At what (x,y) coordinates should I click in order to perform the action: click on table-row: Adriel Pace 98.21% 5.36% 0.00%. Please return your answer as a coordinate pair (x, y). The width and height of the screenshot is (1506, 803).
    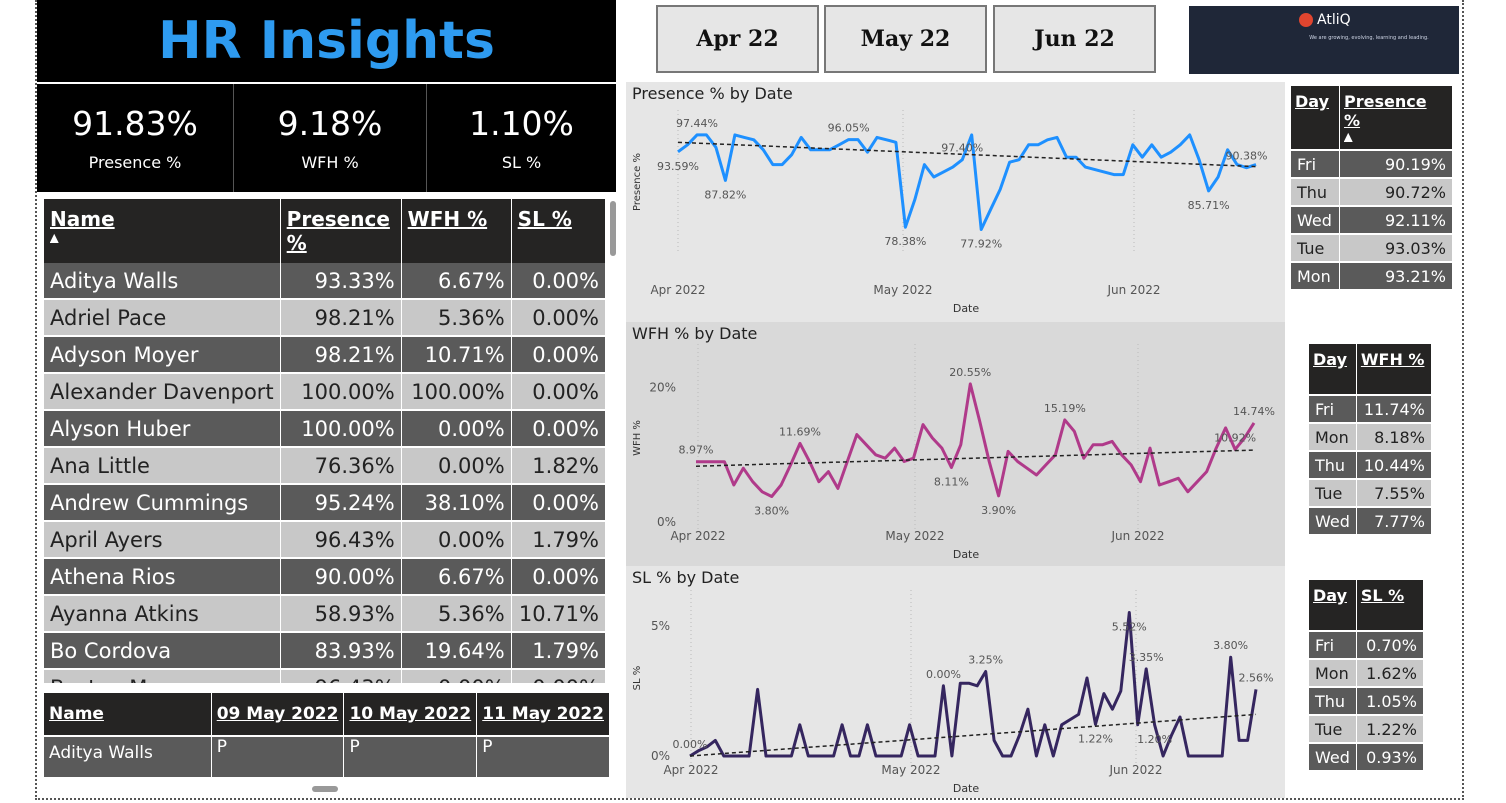
    Looking at the image, I should click on (325, 318).